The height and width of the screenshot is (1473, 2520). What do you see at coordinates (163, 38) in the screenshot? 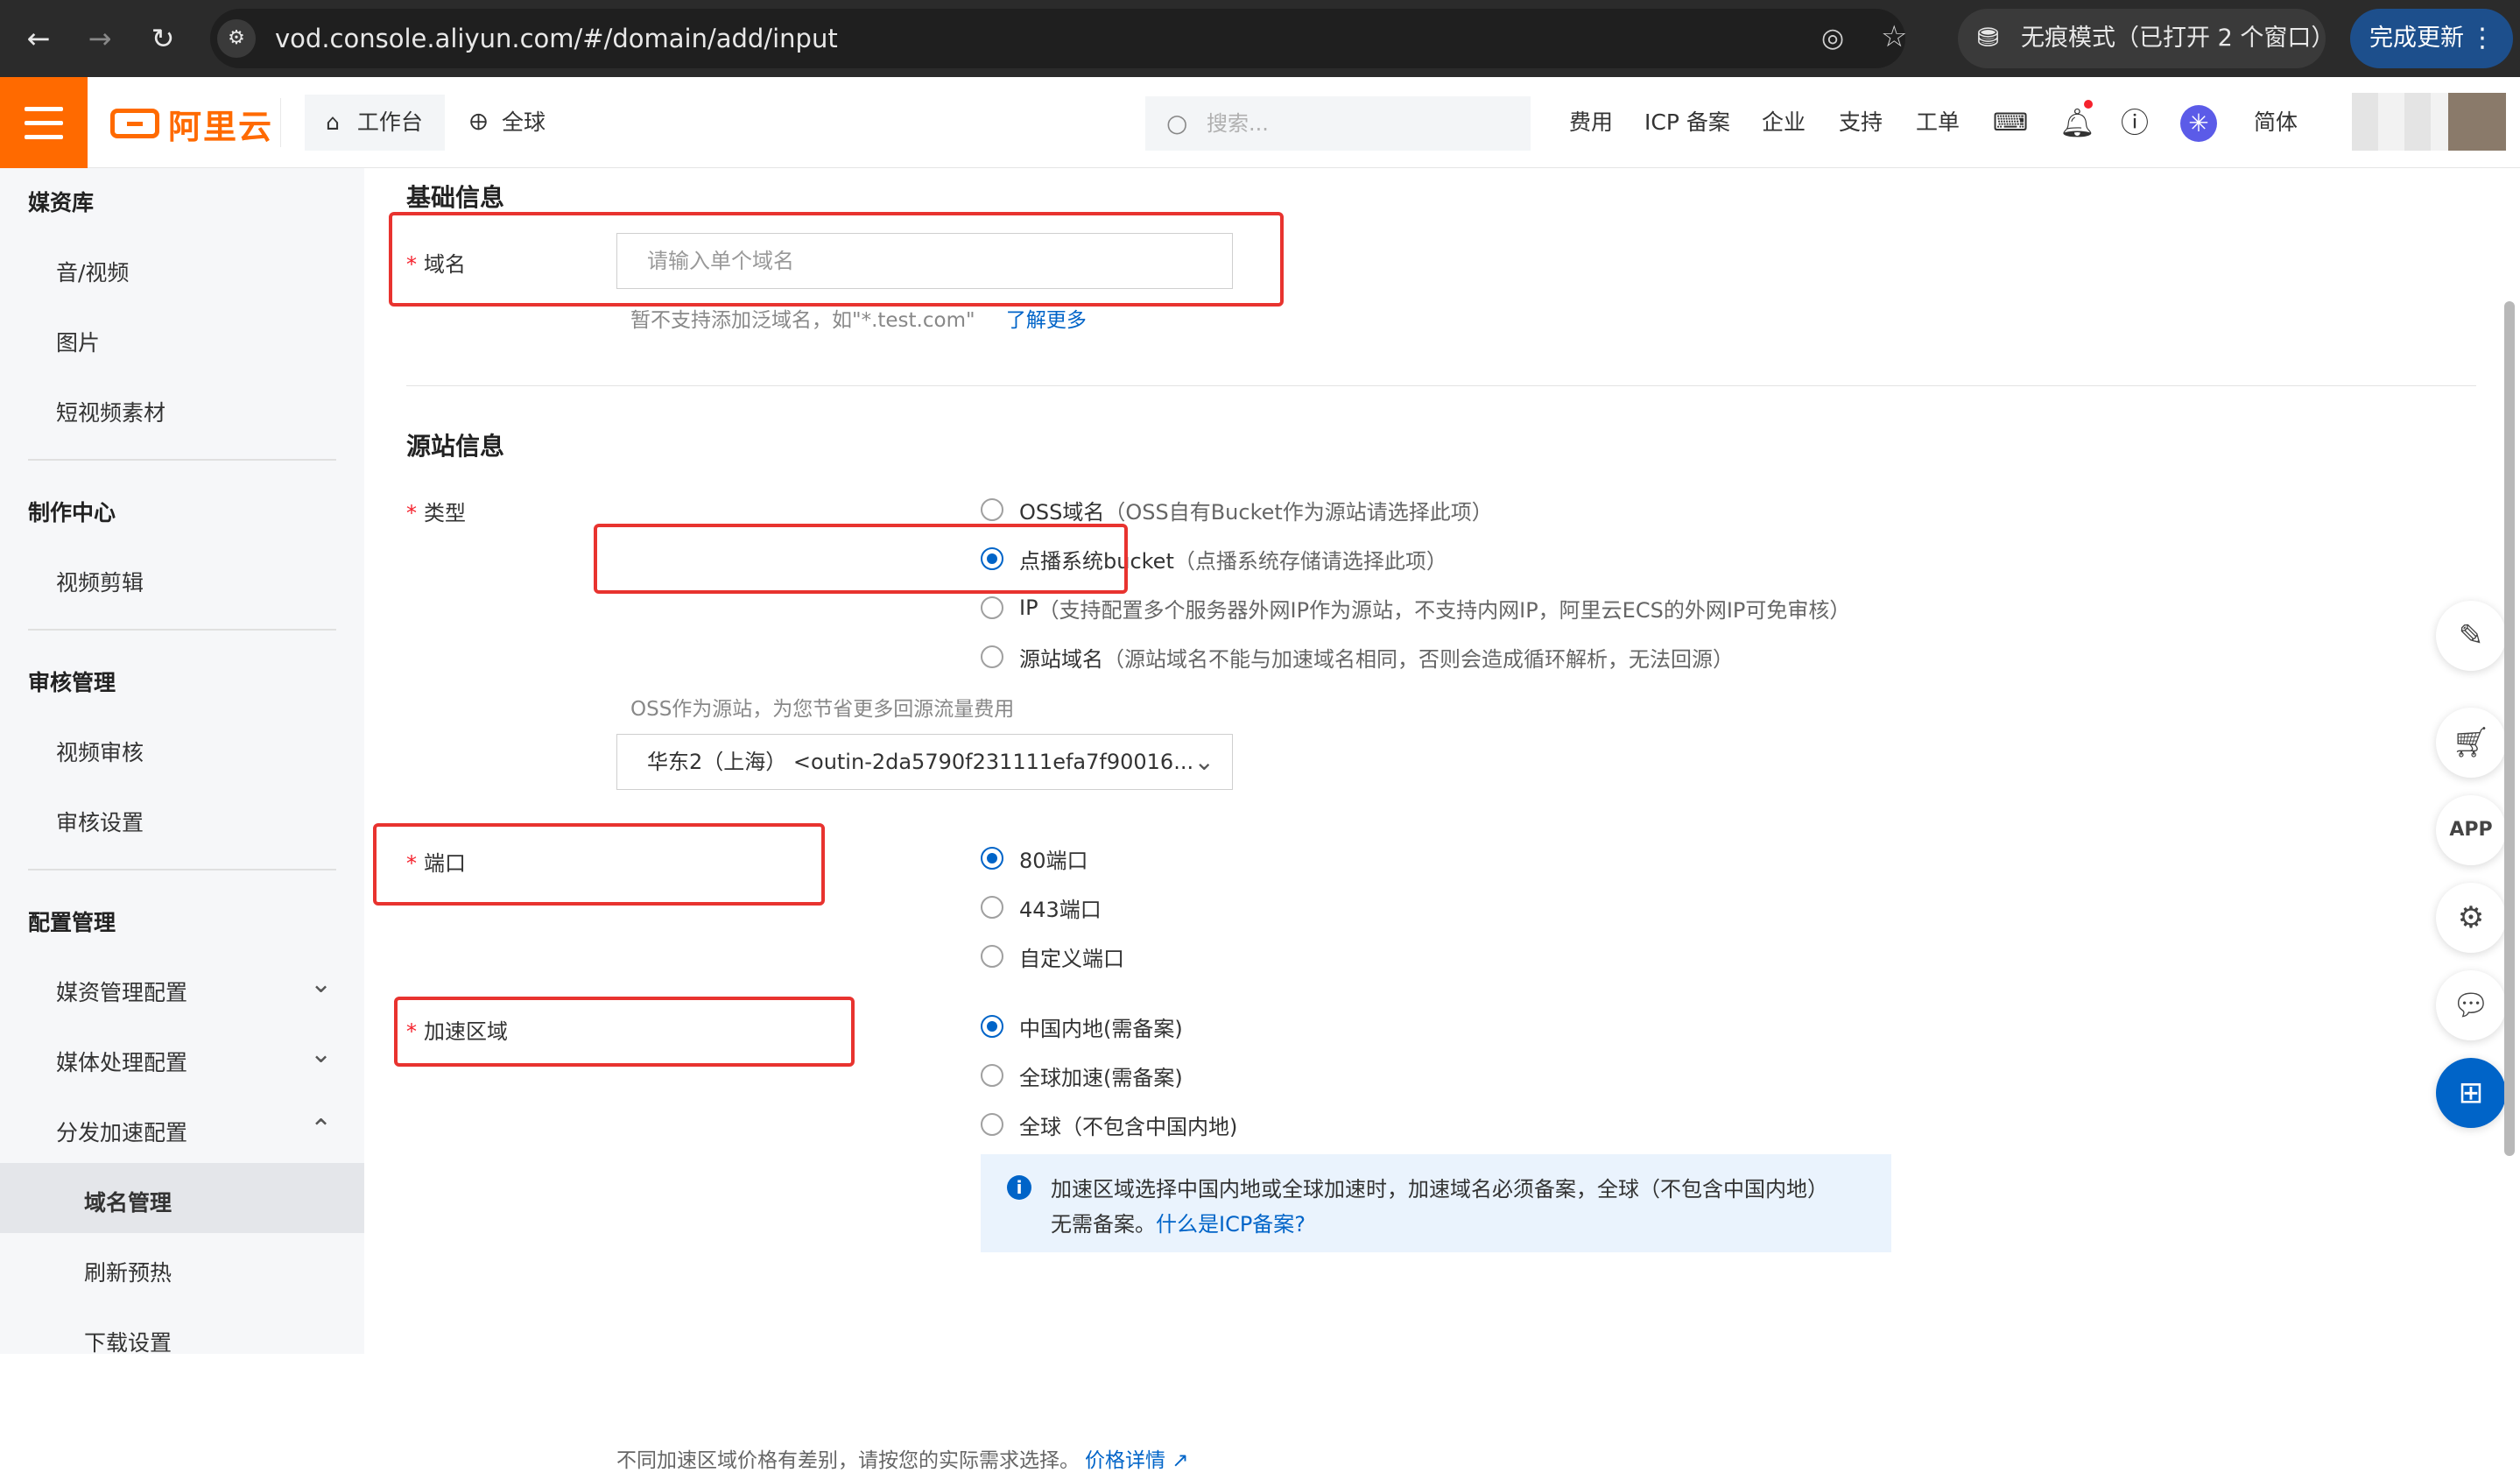
I see `reload-icon: ↻` at bounding box center [163, 38].